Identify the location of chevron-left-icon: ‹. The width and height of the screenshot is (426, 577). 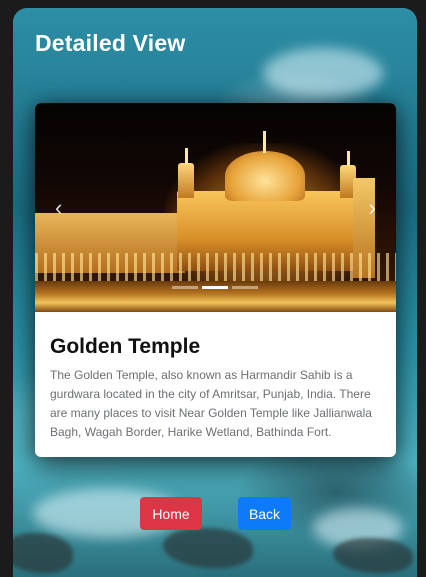
(58, 208).